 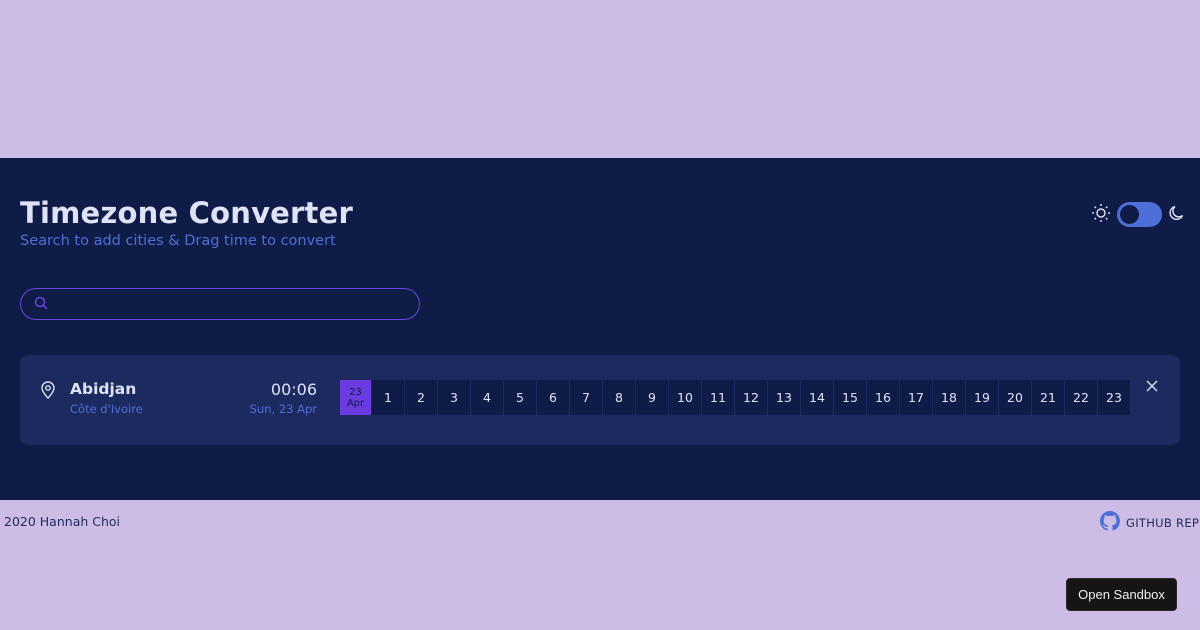 I want to click on footer-copyright: 2020 Hannah Choi, so click(x=62, y=521).